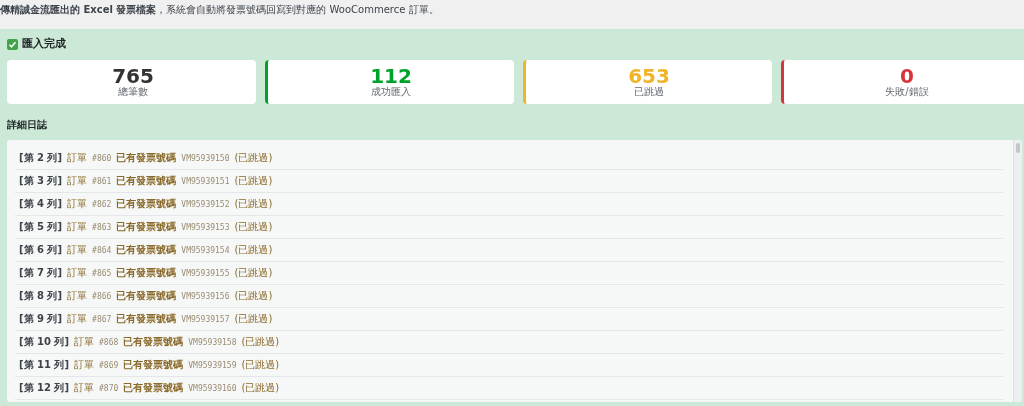 The image size is (1024, 406). Describe the element at coordinates (109, 342) in the screenshot. I see `order-number: #868` at that location.